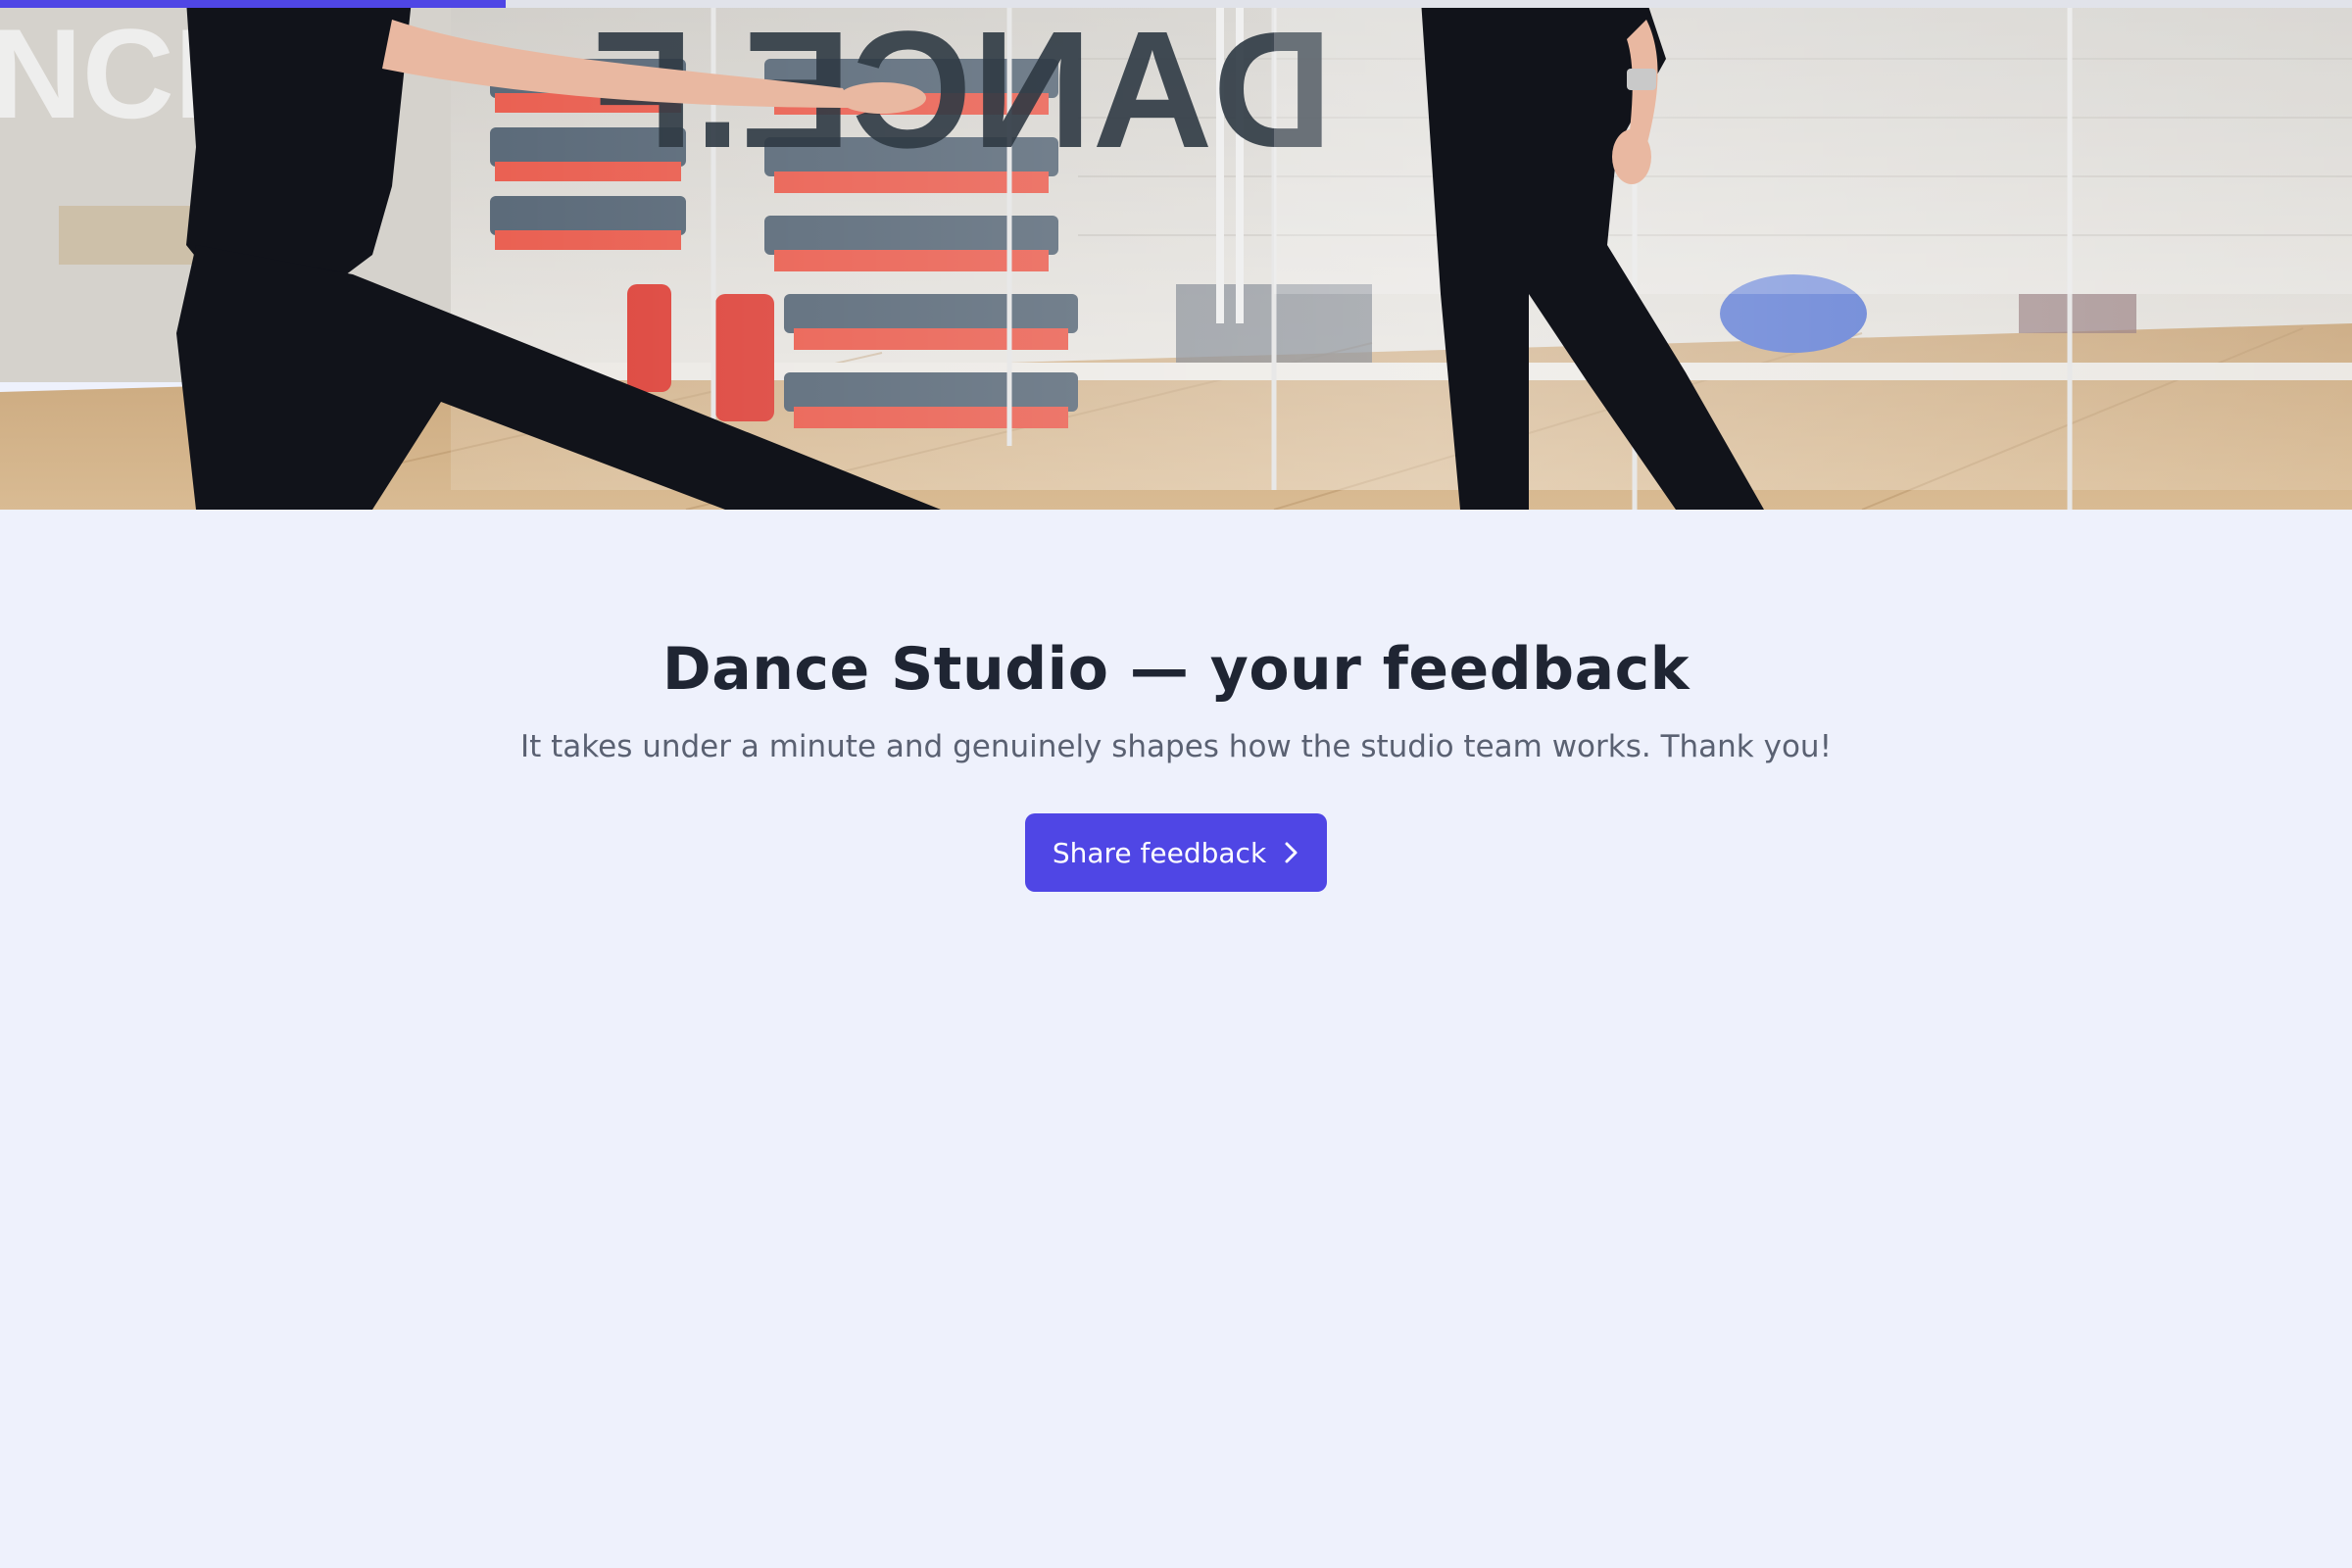 Image resolution: width=2352 pixels, height=1568 pixels. What do you see at coordinates (1291, 852) in the screenshot?
I see `chevron-right-icon` at bounding box center [1291, 852].